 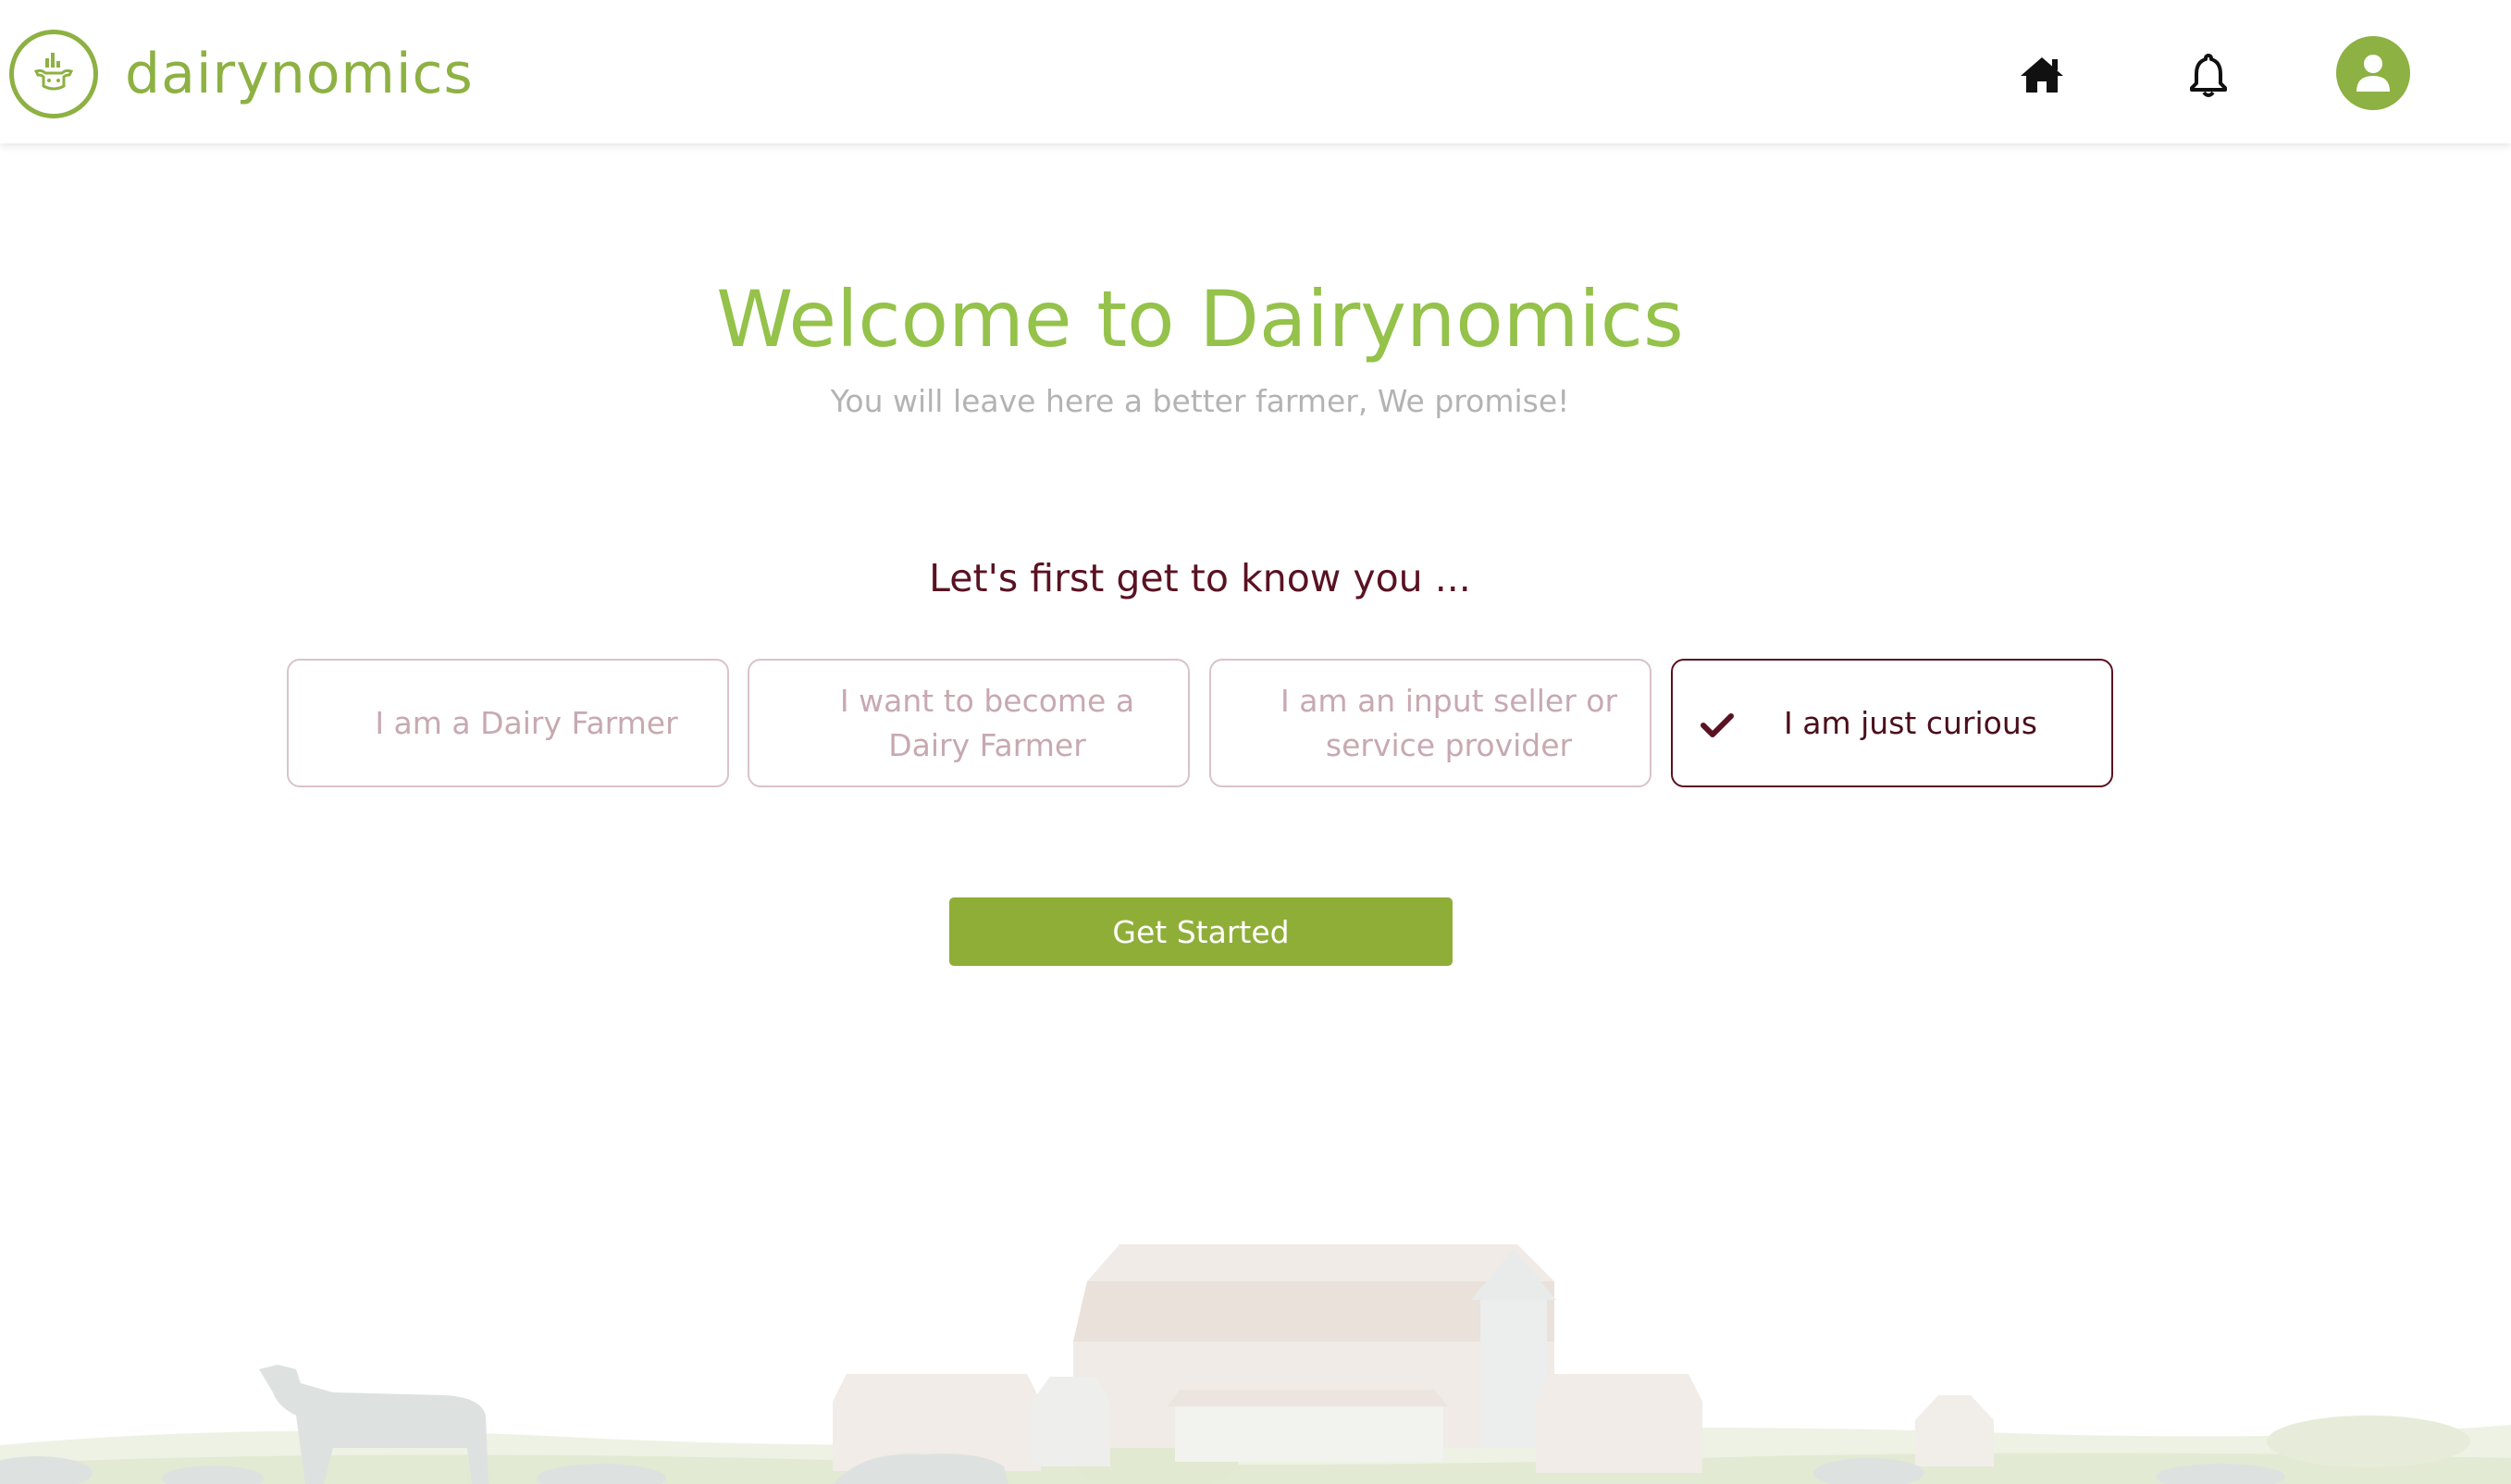 I want to click on get-started-button: Get Started, so click(x=1201, y=931).